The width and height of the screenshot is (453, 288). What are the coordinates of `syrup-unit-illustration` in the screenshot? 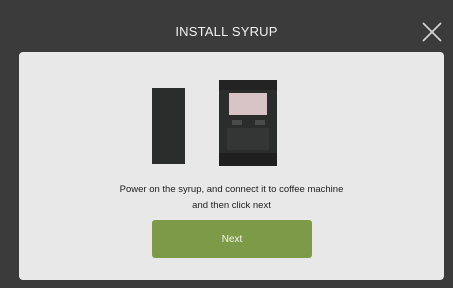 It's located at (168, 126).